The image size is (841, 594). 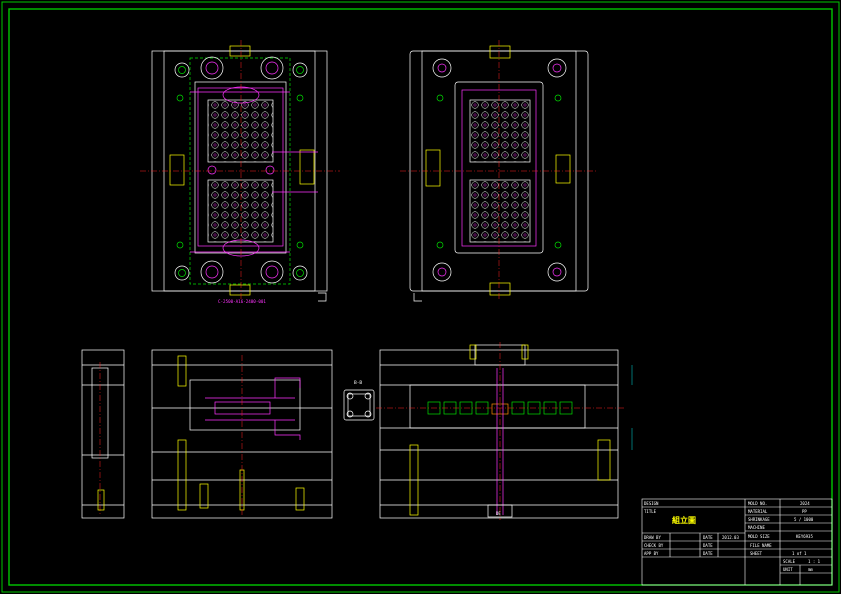 What do you see at coordinates (650, 511) in the screenshot?
I see `title-label: TITLE` at bounding box center [650, 511].